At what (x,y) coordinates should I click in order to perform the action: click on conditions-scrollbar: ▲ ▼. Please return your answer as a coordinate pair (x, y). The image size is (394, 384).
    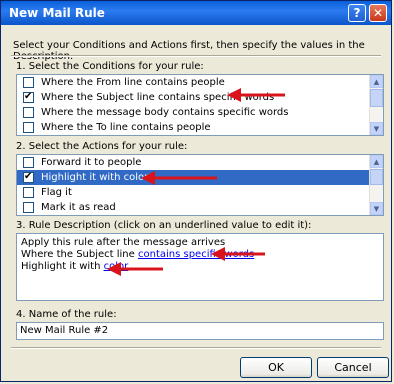
    Looking at the image, I should click on (376, 105).